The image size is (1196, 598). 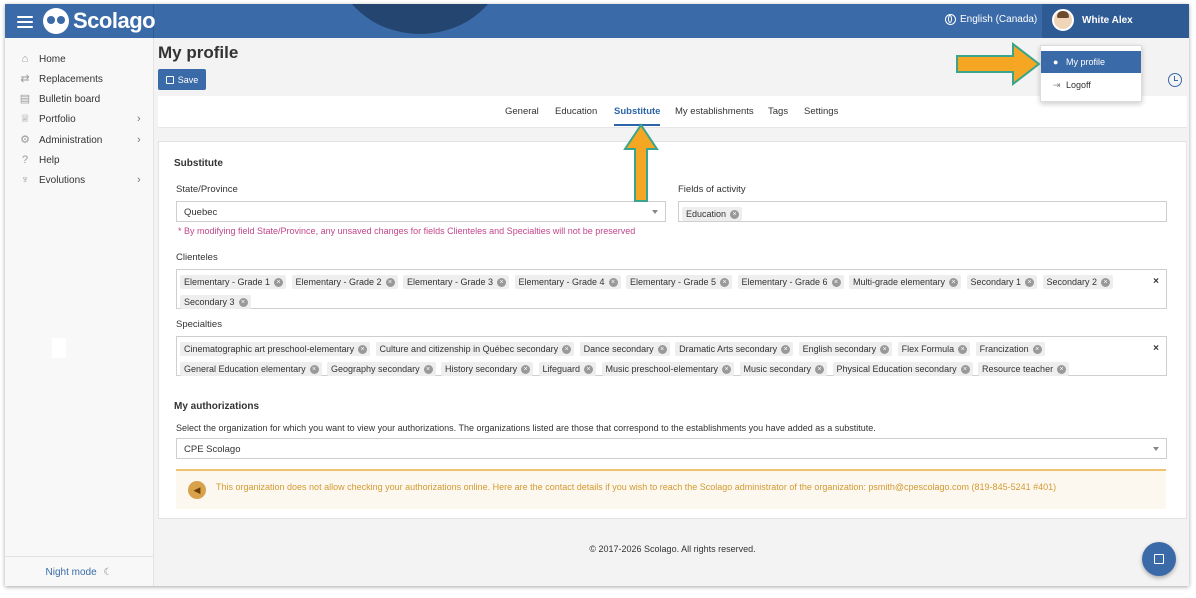 I want to click on tab-settings: Settings, so click(x=821, y=111).